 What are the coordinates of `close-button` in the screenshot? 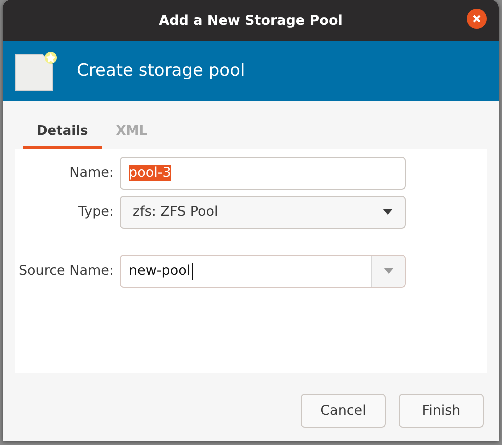 It's located at (477, 19).